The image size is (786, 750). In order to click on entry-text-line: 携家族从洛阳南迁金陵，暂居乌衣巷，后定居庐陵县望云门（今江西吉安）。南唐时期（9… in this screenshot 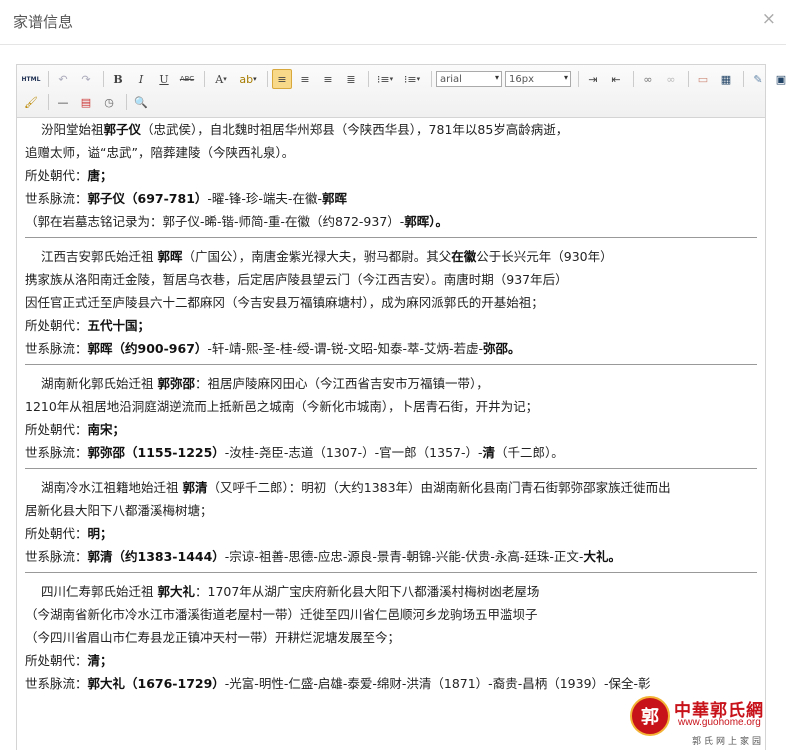, I will do `click(296, 279)`.